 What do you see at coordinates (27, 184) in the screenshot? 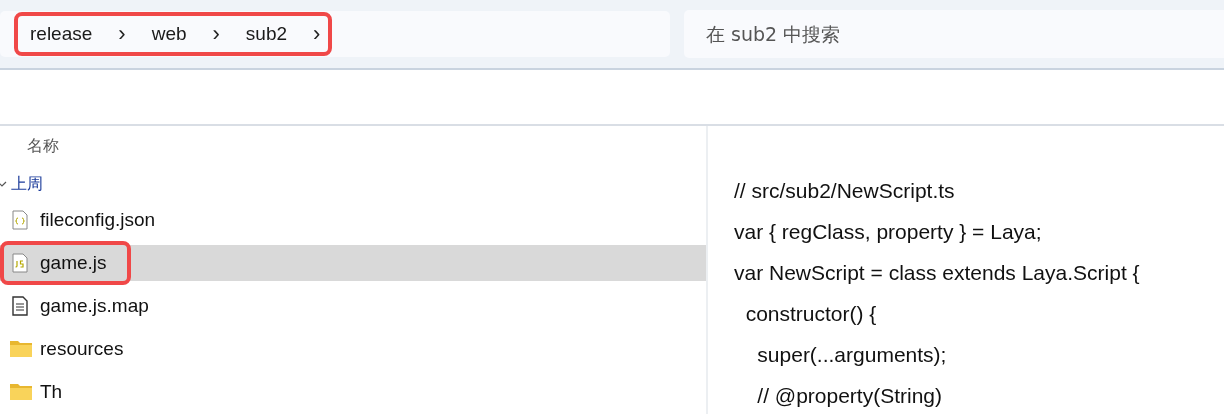
I see `group-label: 上周` at bounding box center [27, 184].